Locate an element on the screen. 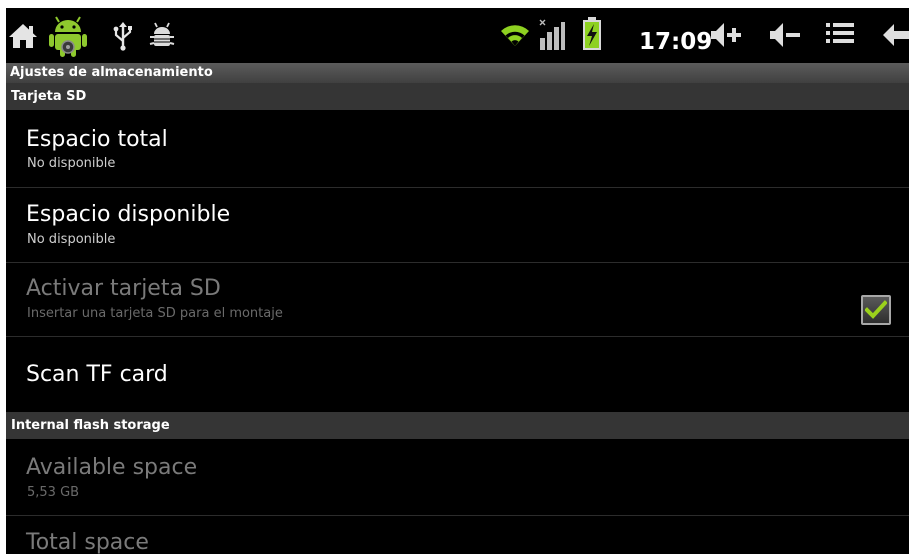 This screenshot has height=554, width=909. battery-charging-icon is located at coordinates (592, 34).